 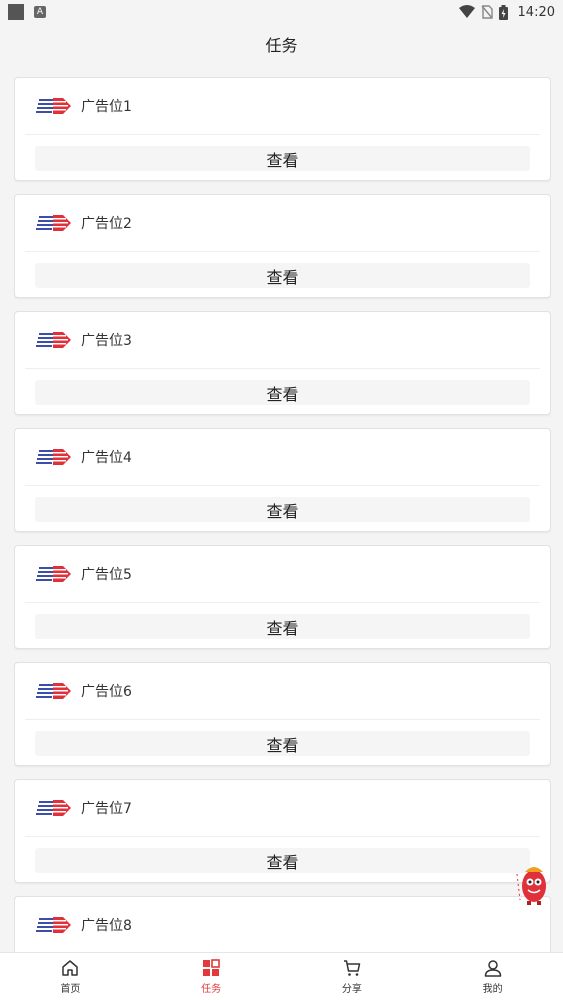 What do you see at coordinates (492, 989) in the screenshot?
I see `tab-label: 我的` at bounding box center [492, 989].